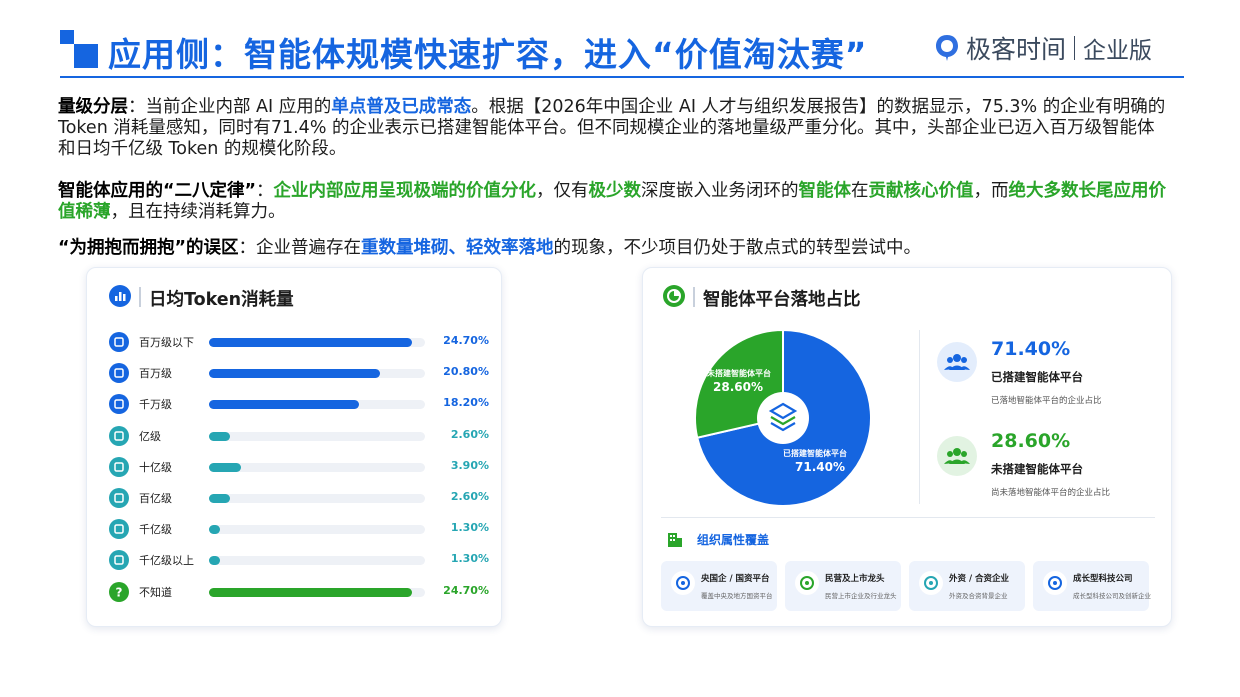 This screenshot has width=1240, height=697. I want to click on bar-value-label: 2.60%, so click(469, 496).